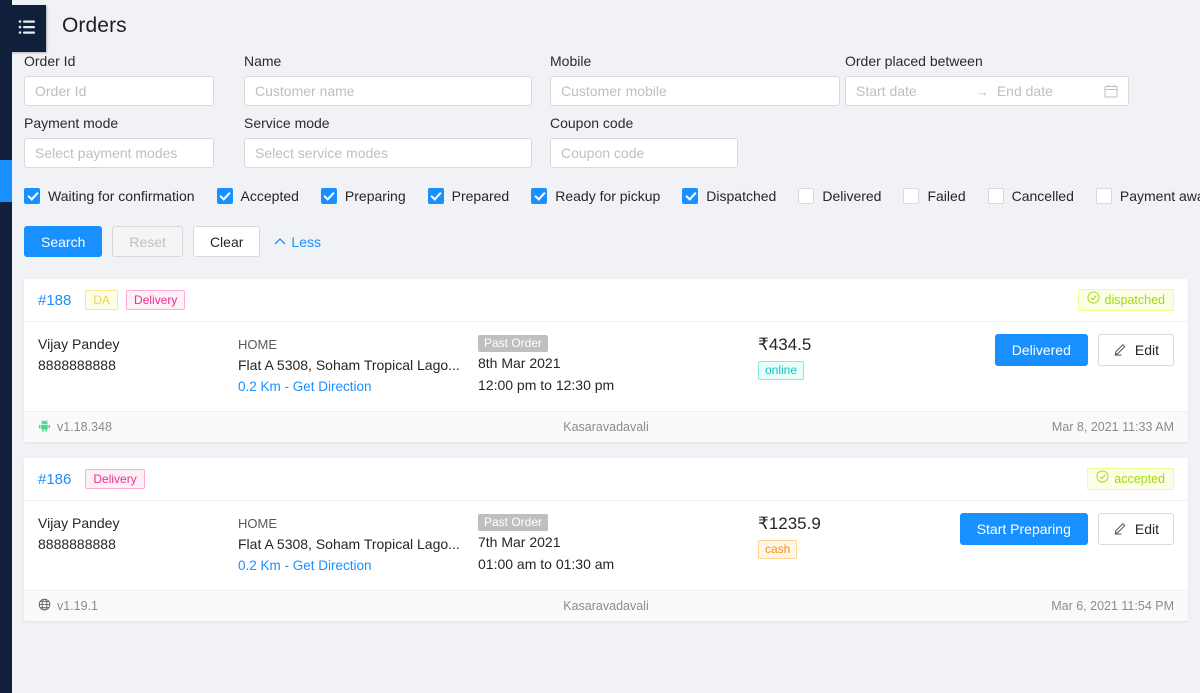 Image resolution: width=1200 pixels, height=693 pixels. What do you see at coordinates (280, 241) in the screenshot?
I see `chevron-up-icon` at bounding box center [280, 241].